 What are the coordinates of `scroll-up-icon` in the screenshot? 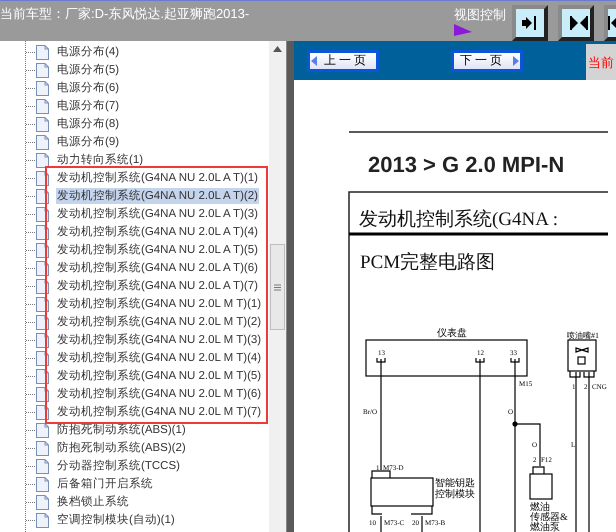 It's located at (277, 49).